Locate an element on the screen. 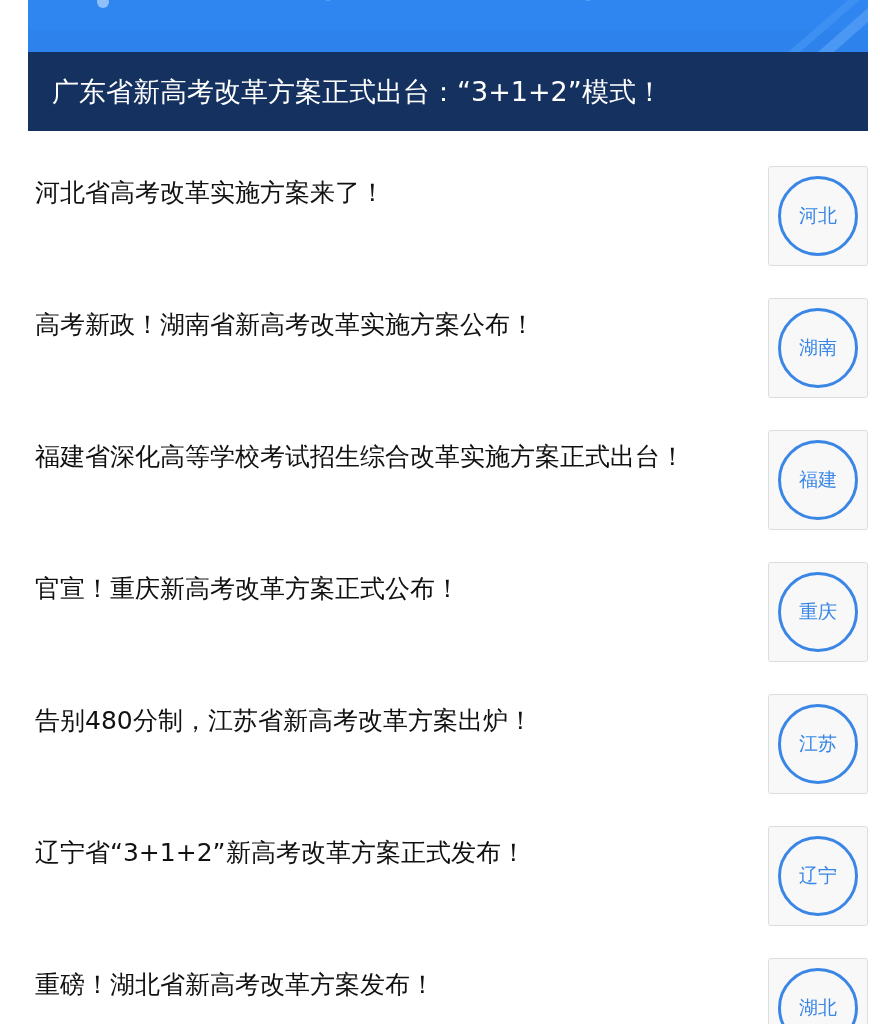 The image size is (880, 1024). article-title: 辽宁省“3+1+2”新高考改革方案正式发布！ is located at coordinates (380, 847).